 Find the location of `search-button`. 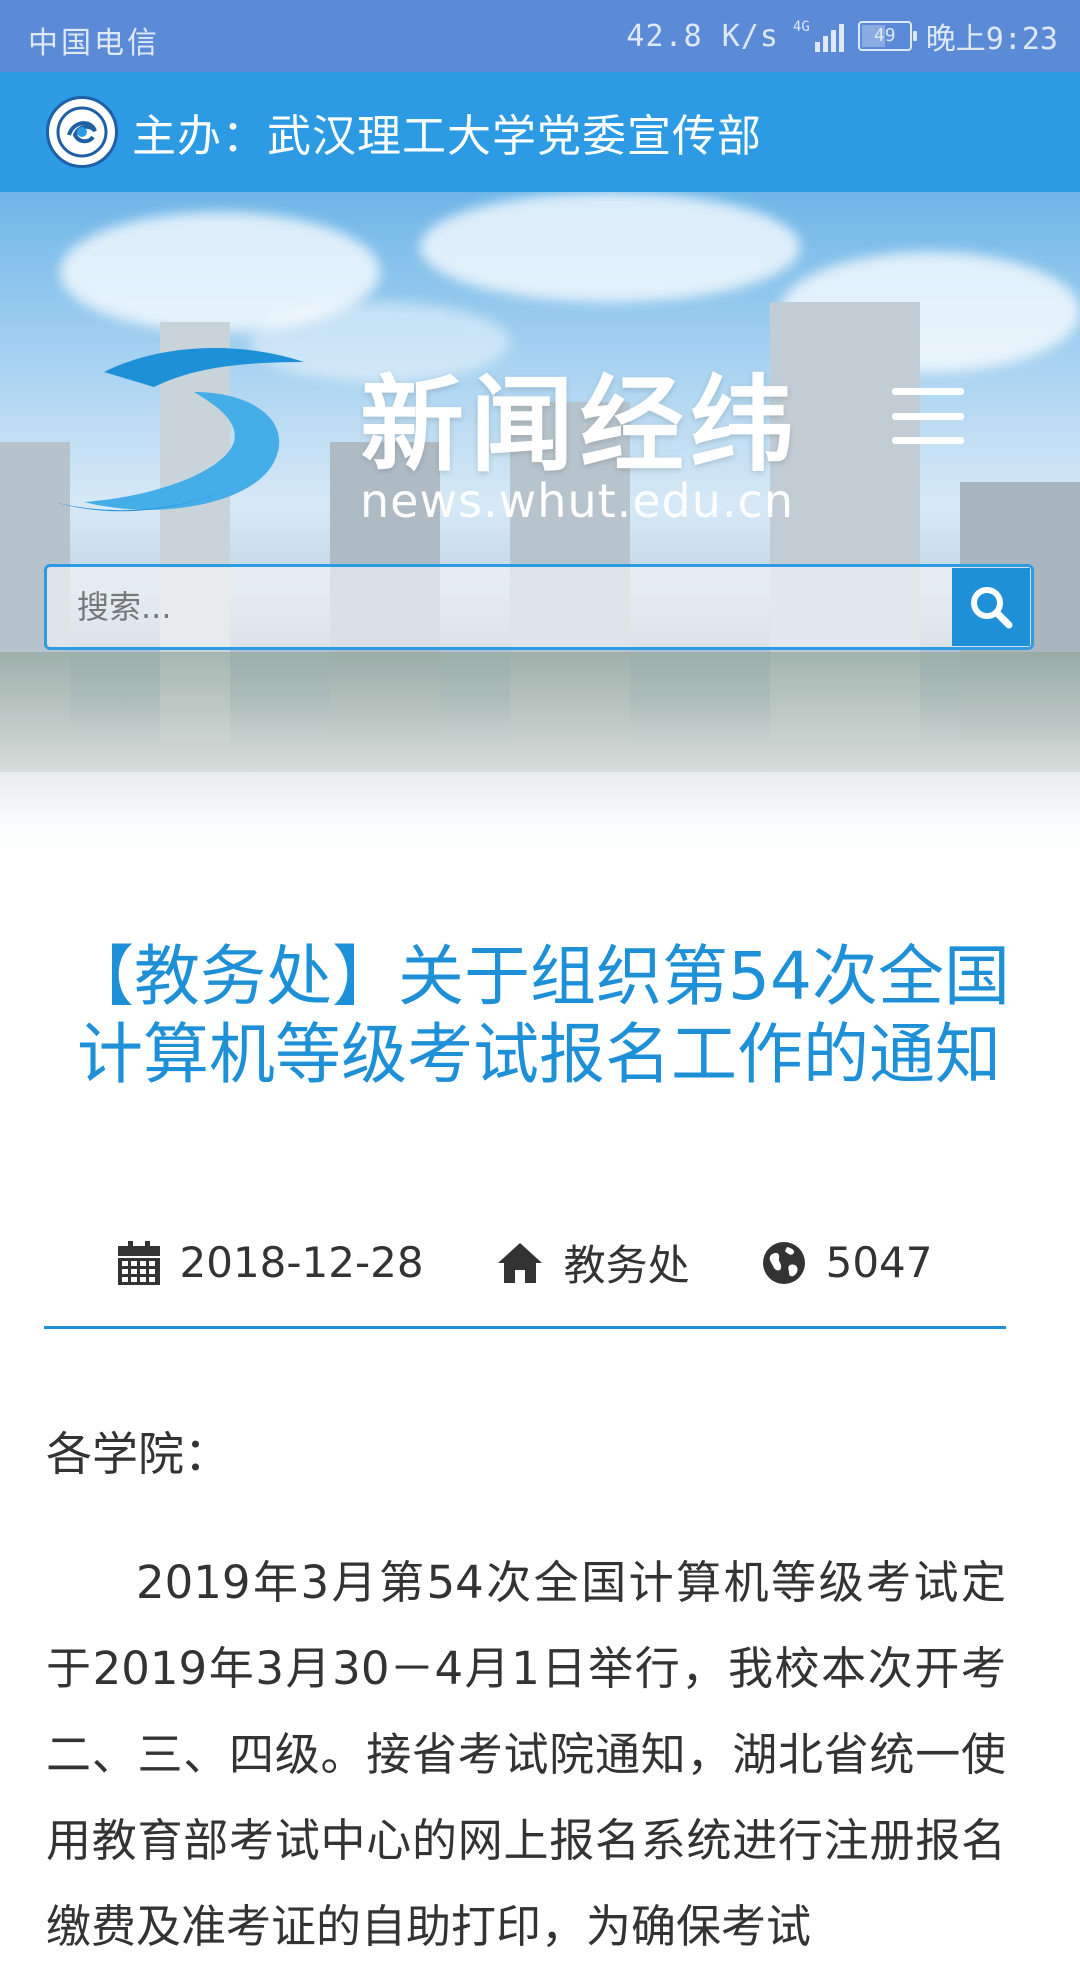

search-button is located at coordinates (991, 607).